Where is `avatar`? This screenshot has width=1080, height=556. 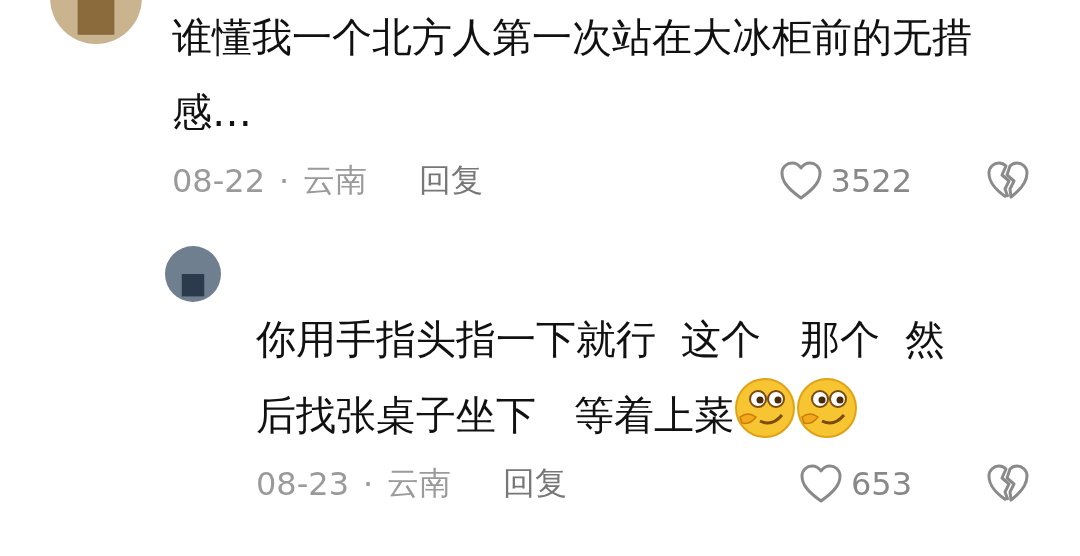
avatar is located at coordinates (193, 274).